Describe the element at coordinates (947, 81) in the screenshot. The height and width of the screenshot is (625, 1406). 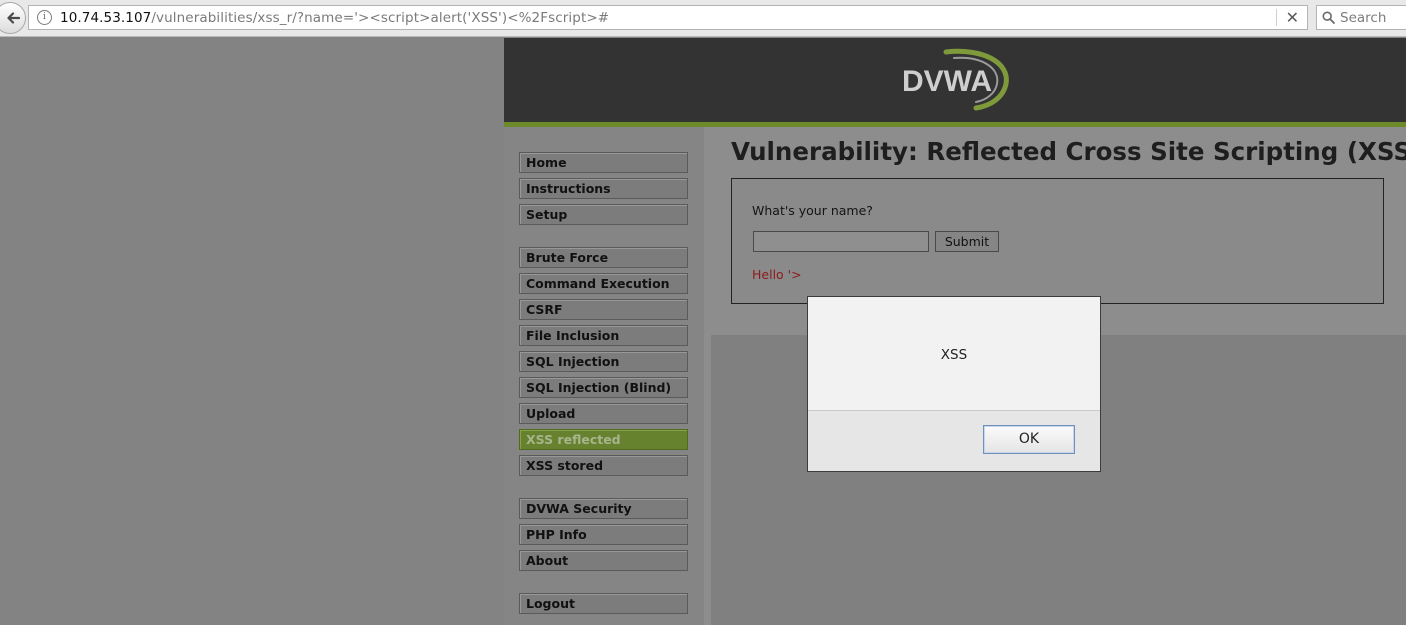
I see `svg-text: DVWA` at that location.